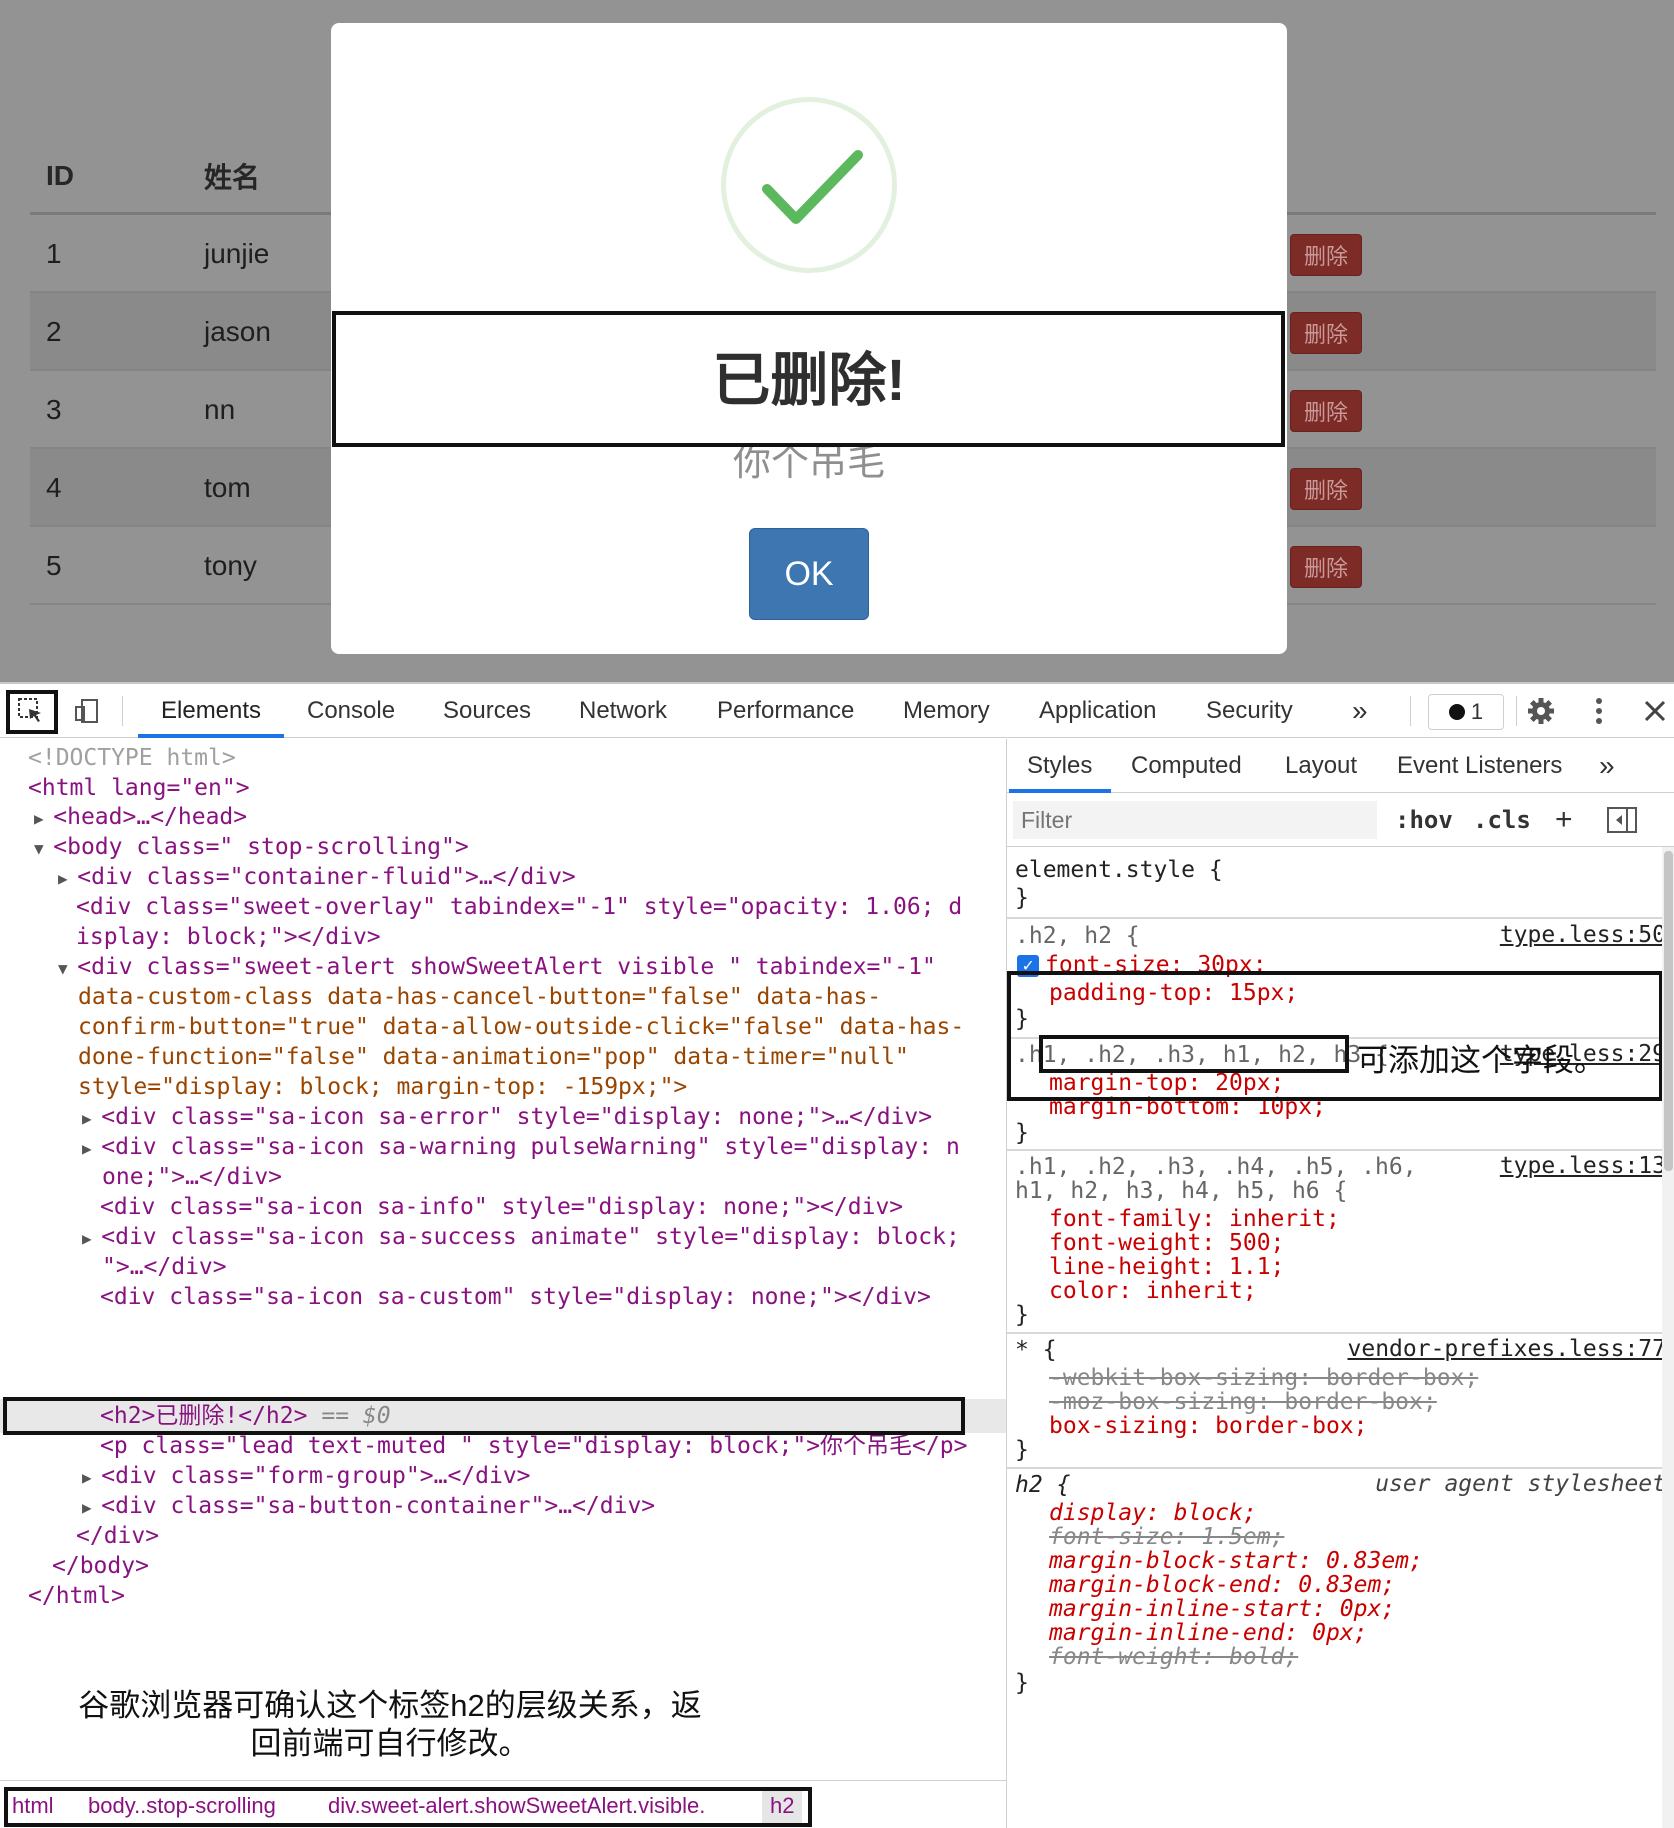 The image size is (1674, 1828). What do you see at coordinates (351, 711) in the screenshot?
I see `tab-console: Console` at bounding box center [351, 711].